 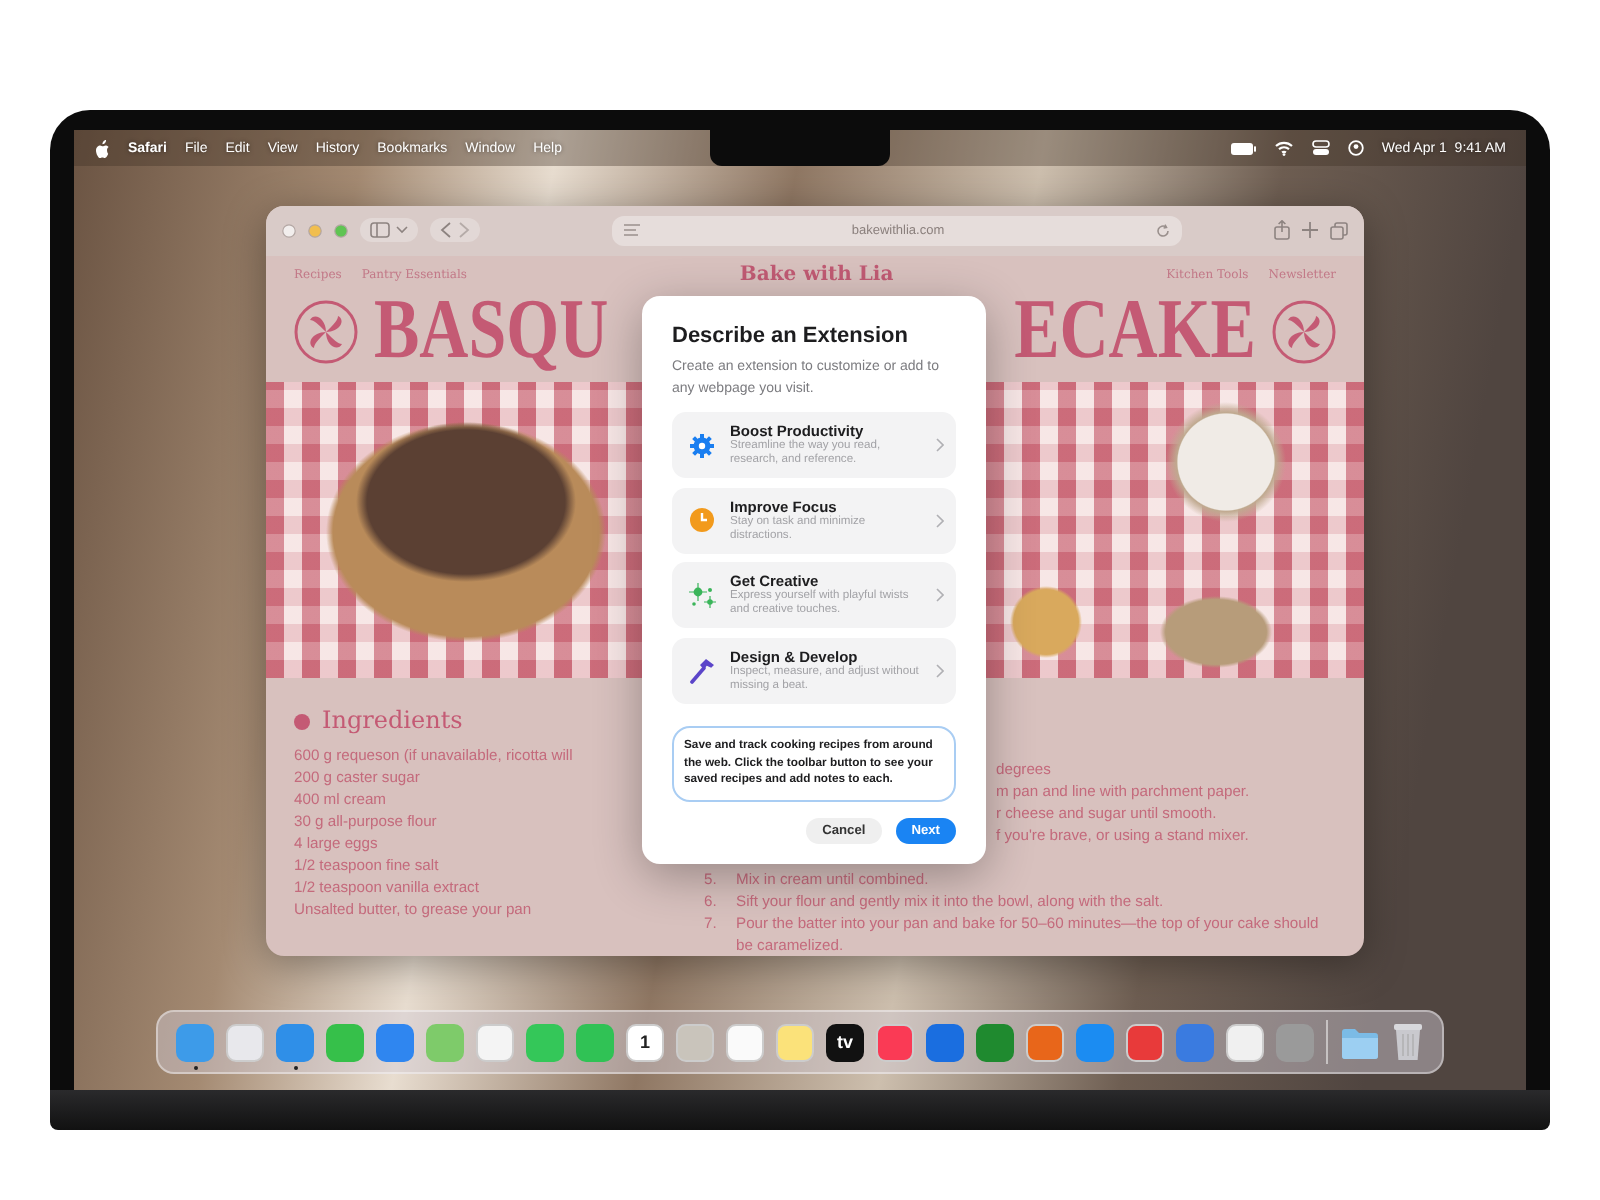 What do you see at coordinates (315, 230) in the screenshot?
I see `minimize-icon` at bounding box center [315, 230].